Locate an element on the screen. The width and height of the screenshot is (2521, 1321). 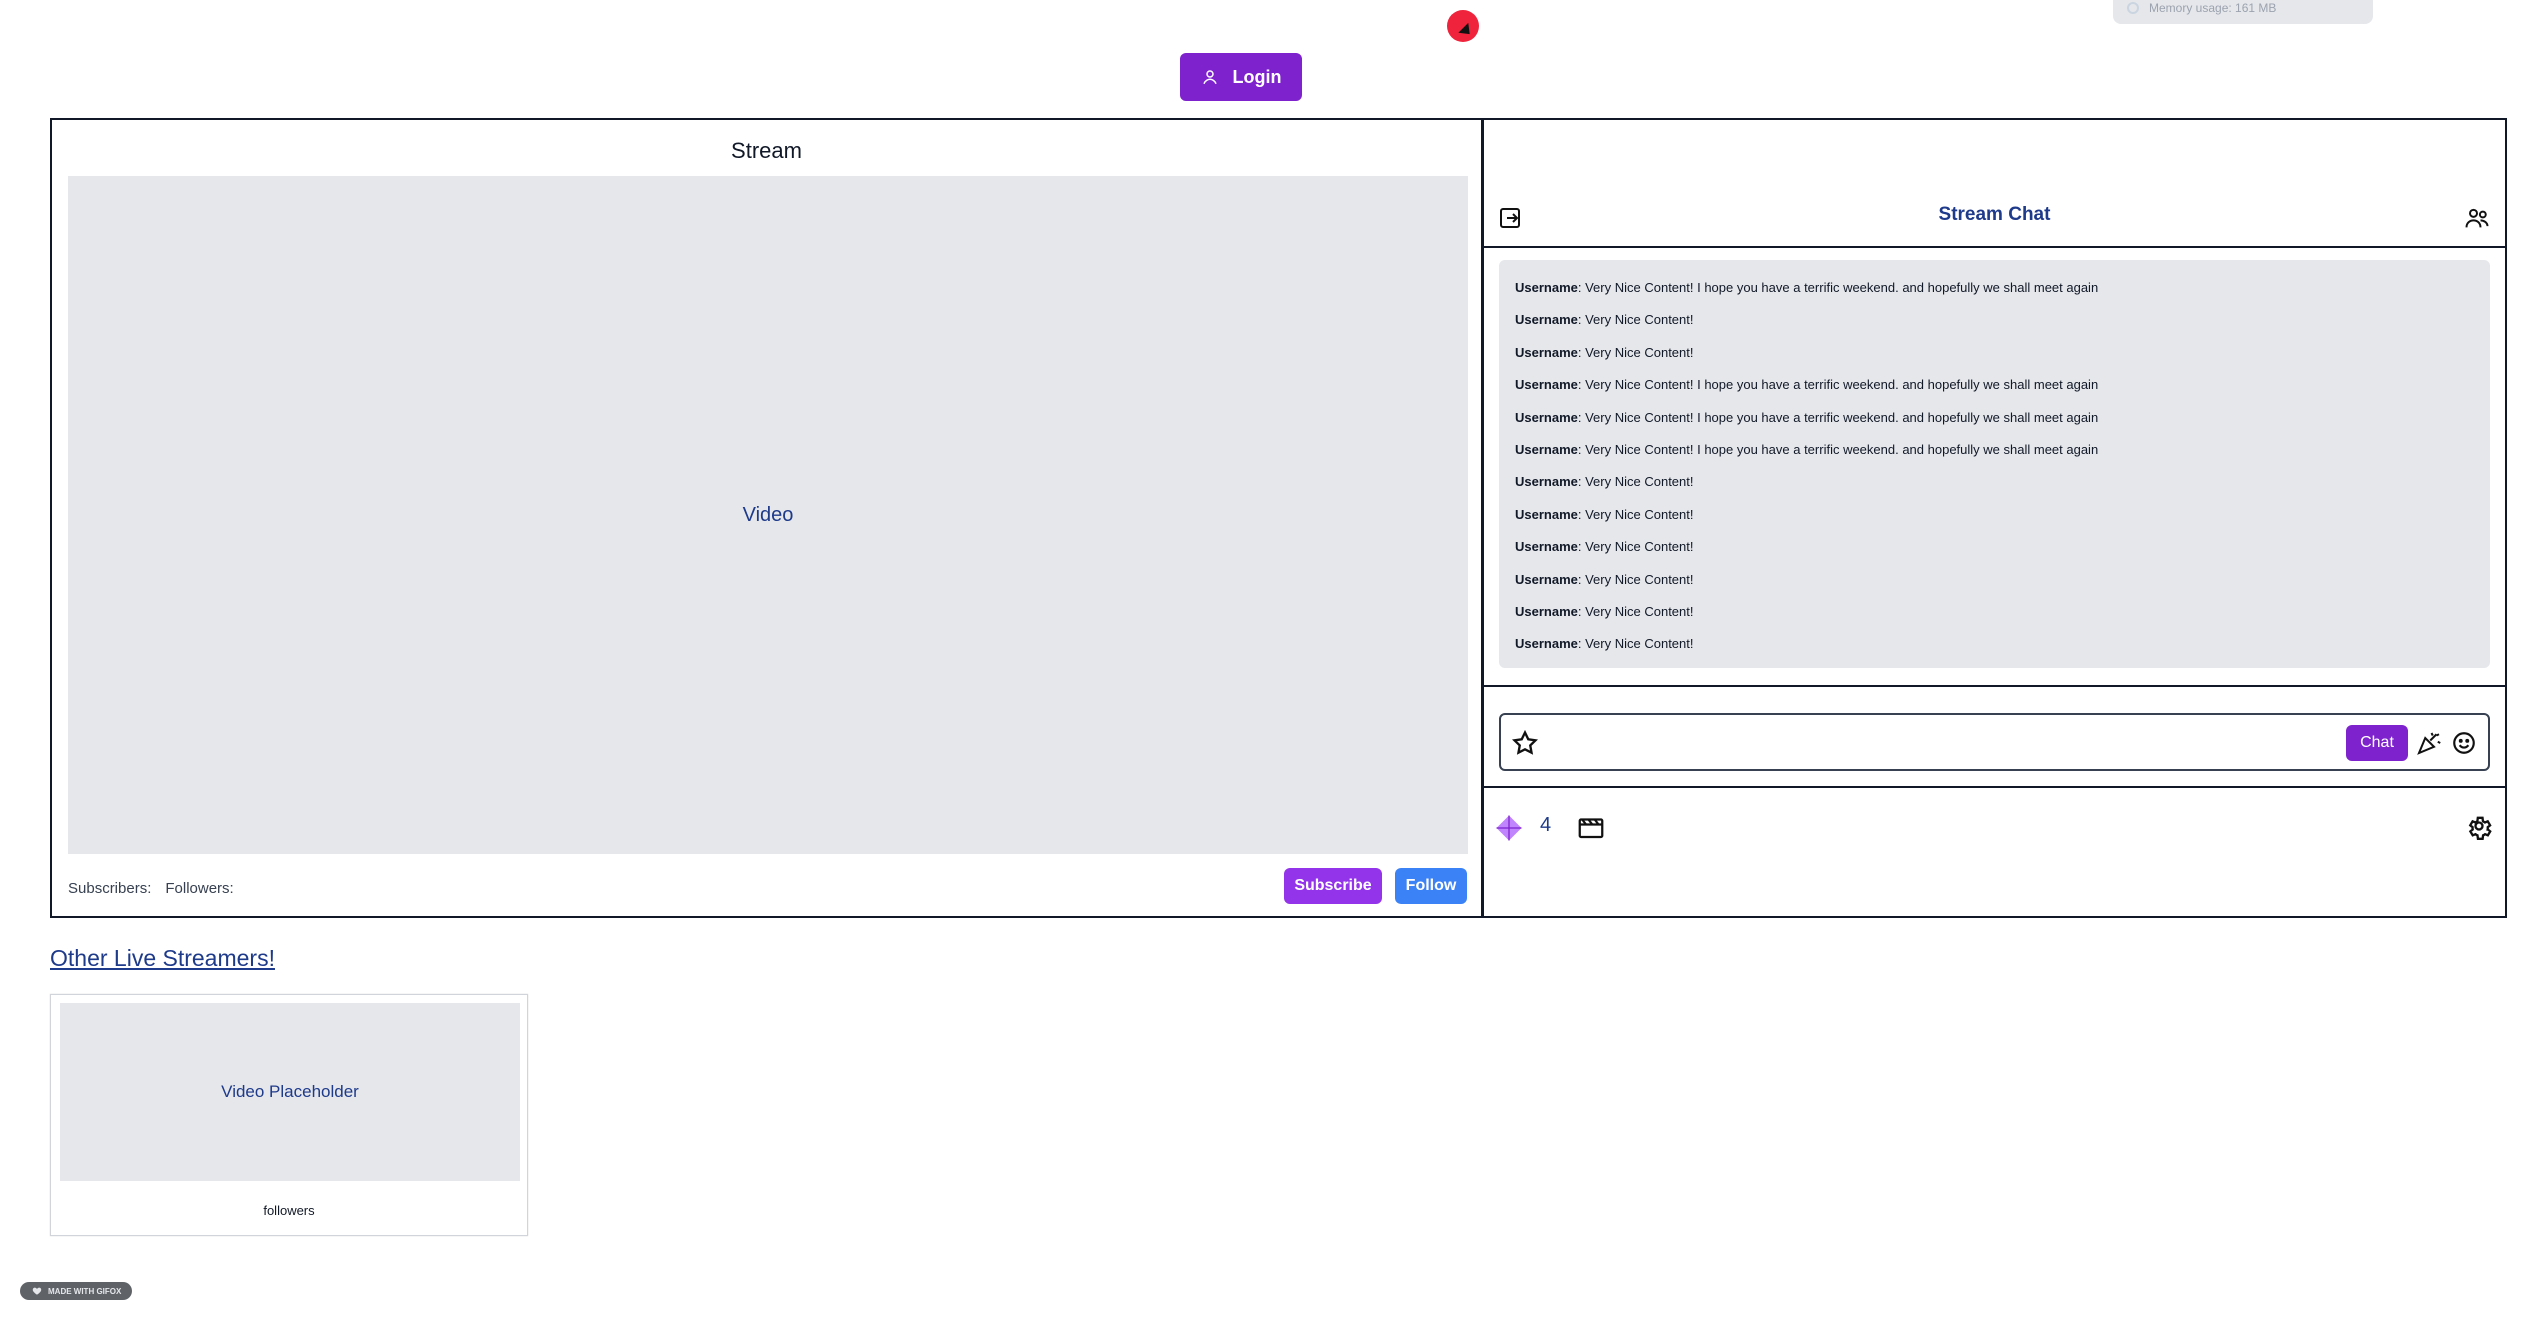
chat-composer-area: Chat is located at coordinates (1994, 736).